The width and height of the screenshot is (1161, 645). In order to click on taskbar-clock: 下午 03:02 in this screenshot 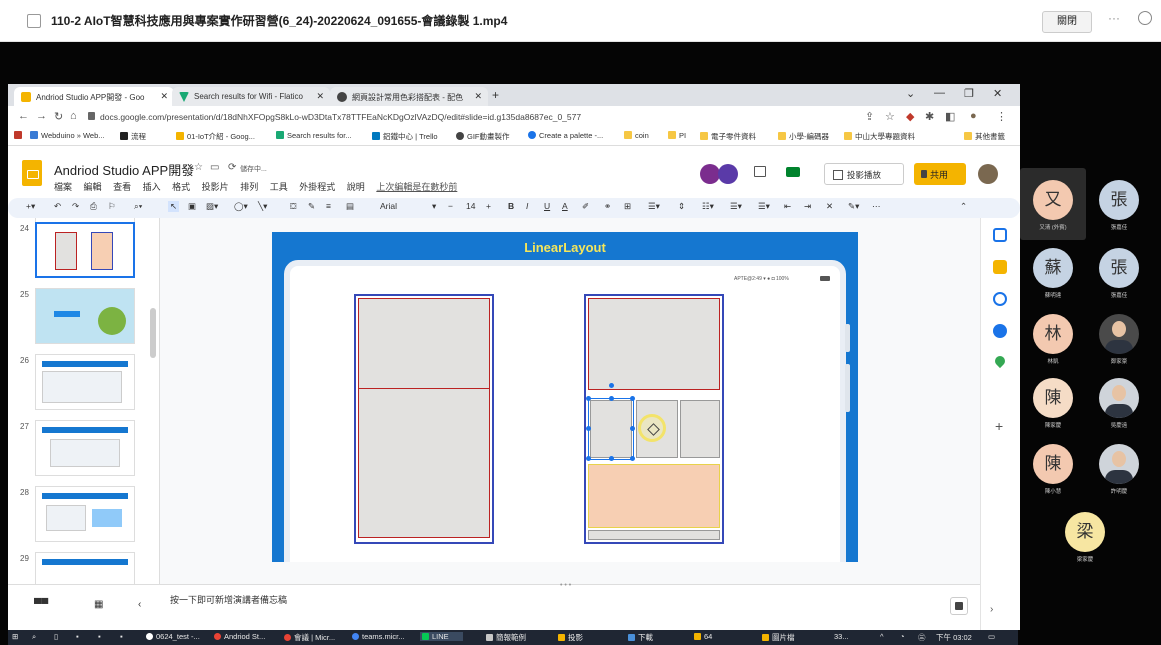, I will do `click(954, 637)`.